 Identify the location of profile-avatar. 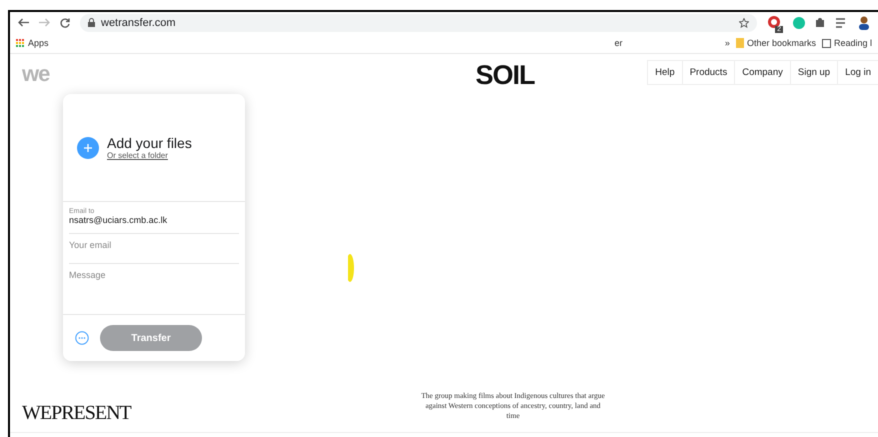
(864, 23).